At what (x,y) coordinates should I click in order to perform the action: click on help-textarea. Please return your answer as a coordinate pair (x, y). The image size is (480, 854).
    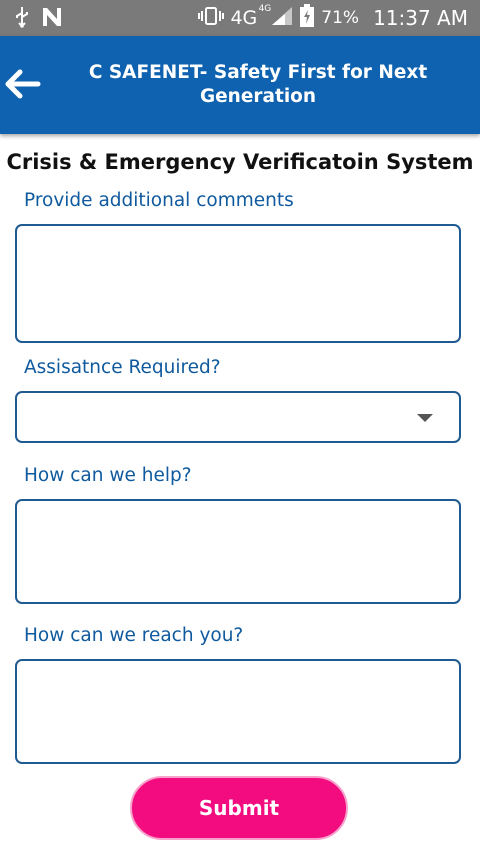
    Looking at the image, I should click on (238, 551).